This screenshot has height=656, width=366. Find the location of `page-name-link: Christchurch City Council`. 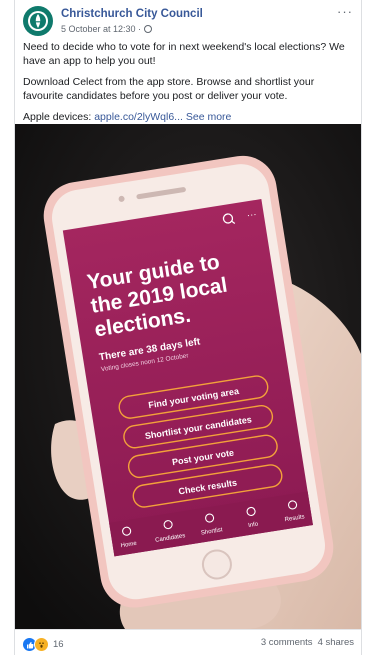

page-name-link: Christchurch City Council is located at coordinates (132, 14).